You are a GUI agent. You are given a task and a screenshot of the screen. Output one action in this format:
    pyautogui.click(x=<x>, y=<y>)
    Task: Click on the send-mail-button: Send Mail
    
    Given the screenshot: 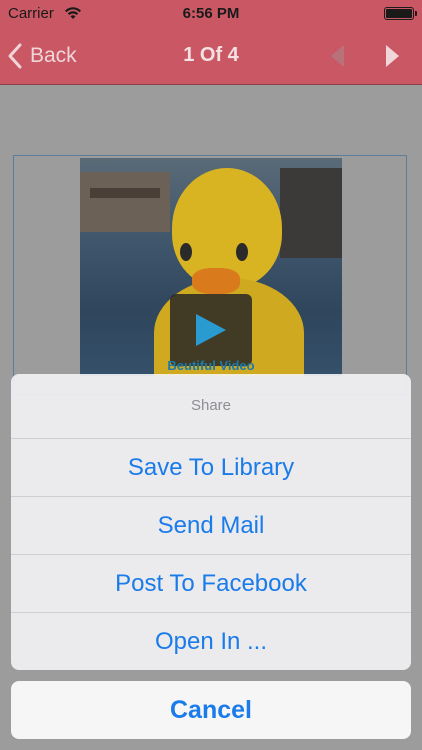 What is the action you would take?
    pyautogui.click(x=211, y=526)
    